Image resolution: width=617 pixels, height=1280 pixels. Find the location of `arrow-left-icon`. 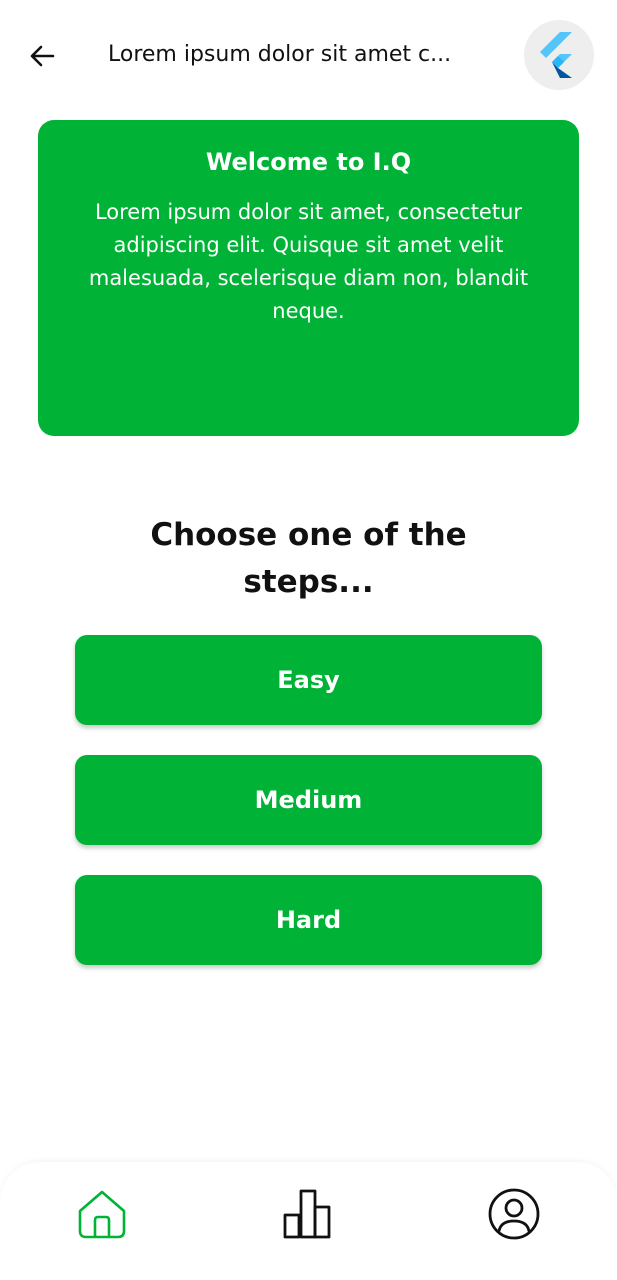

arrow-left-icon is located at coordinates (42, 56).